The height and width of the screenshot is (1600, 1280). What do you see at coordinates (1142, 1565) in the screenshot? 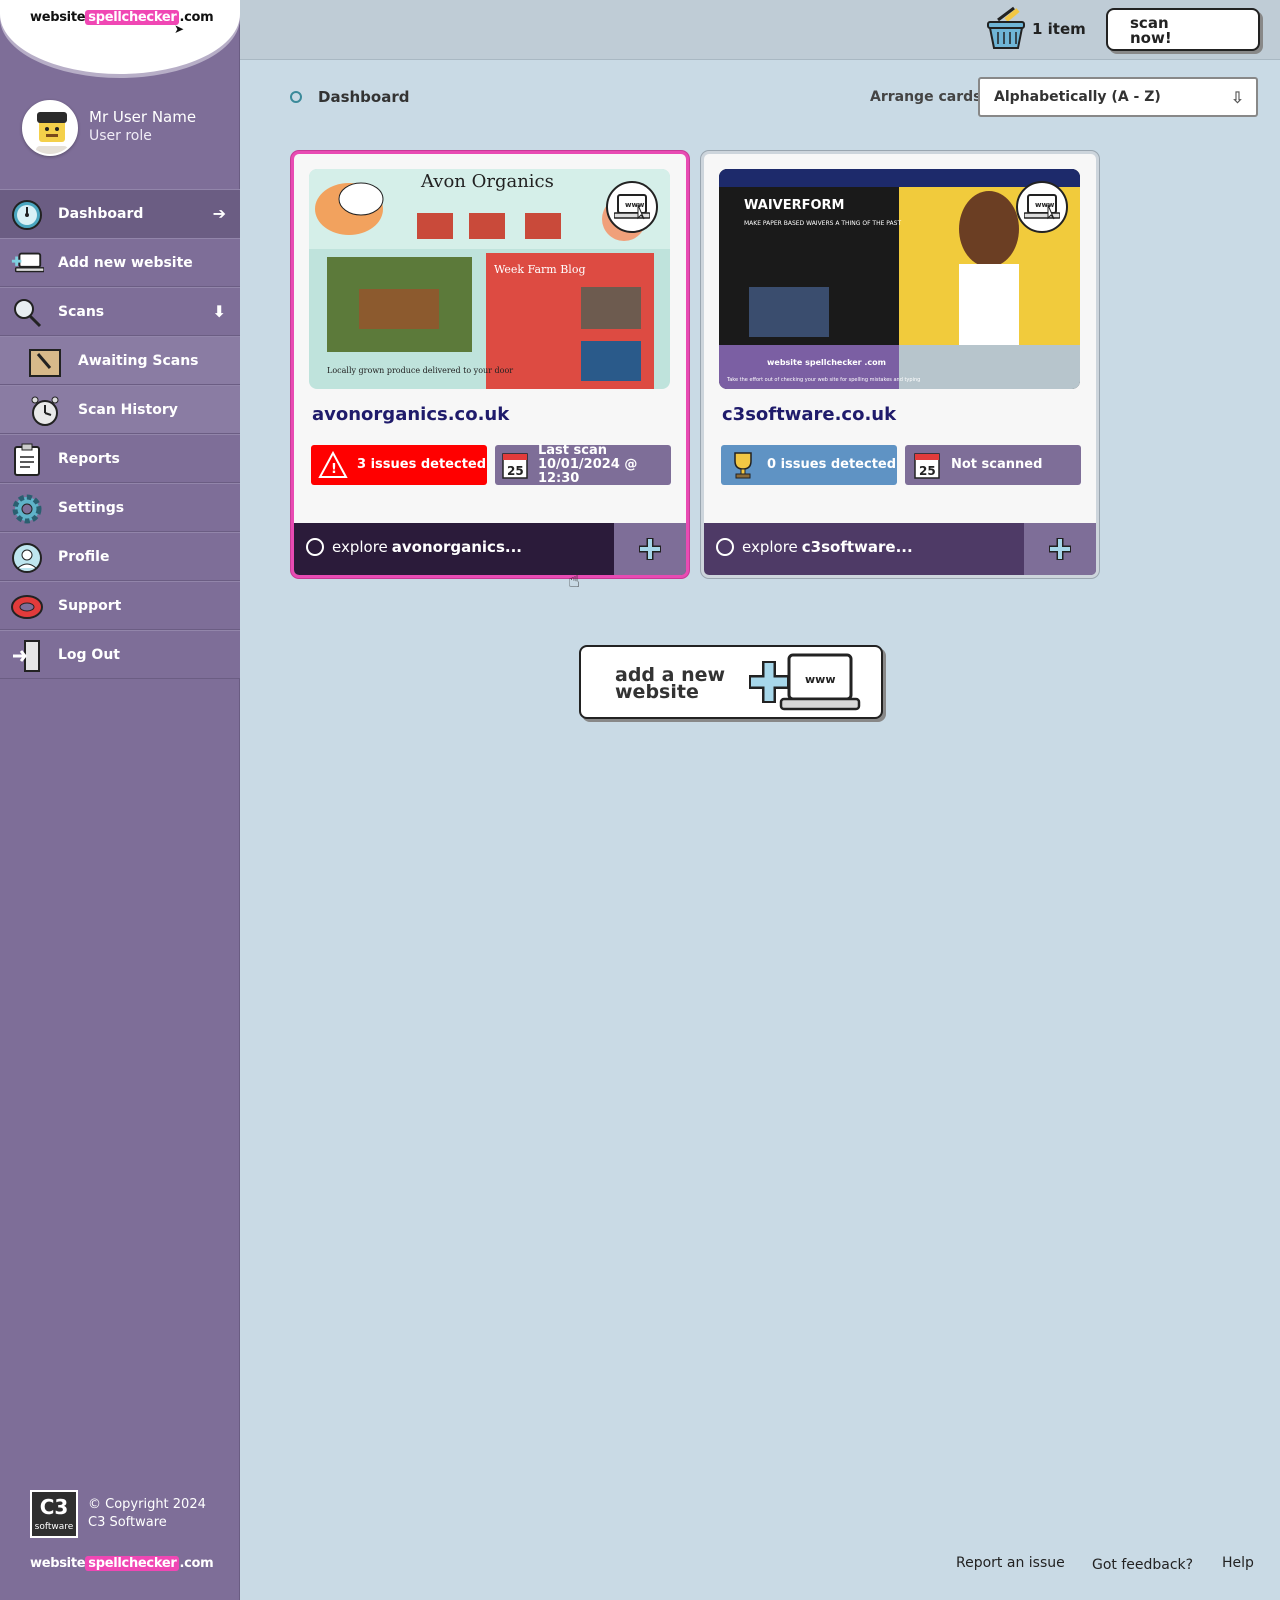
I see `feedback-link: Got feedback?` at bounding box center [1142, 1565].